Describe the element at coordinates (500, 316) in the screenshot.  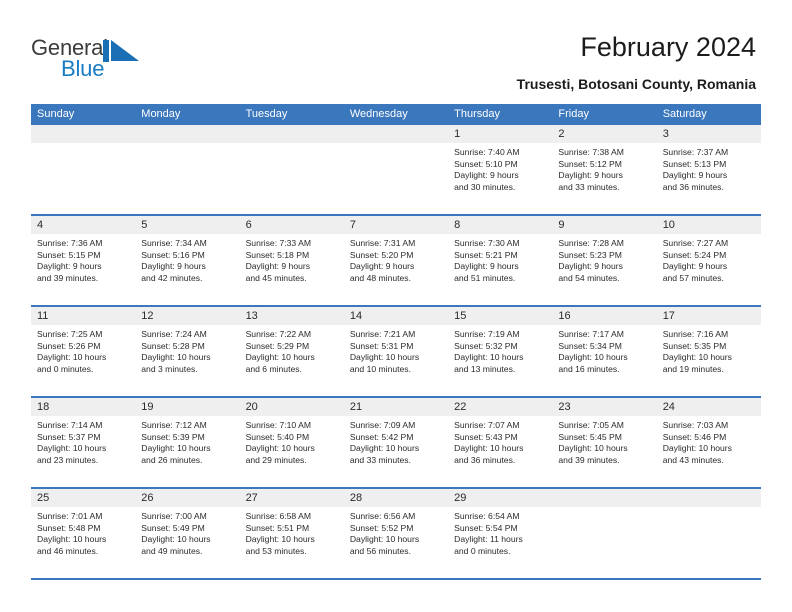
I see `day-number: 15` at that location.